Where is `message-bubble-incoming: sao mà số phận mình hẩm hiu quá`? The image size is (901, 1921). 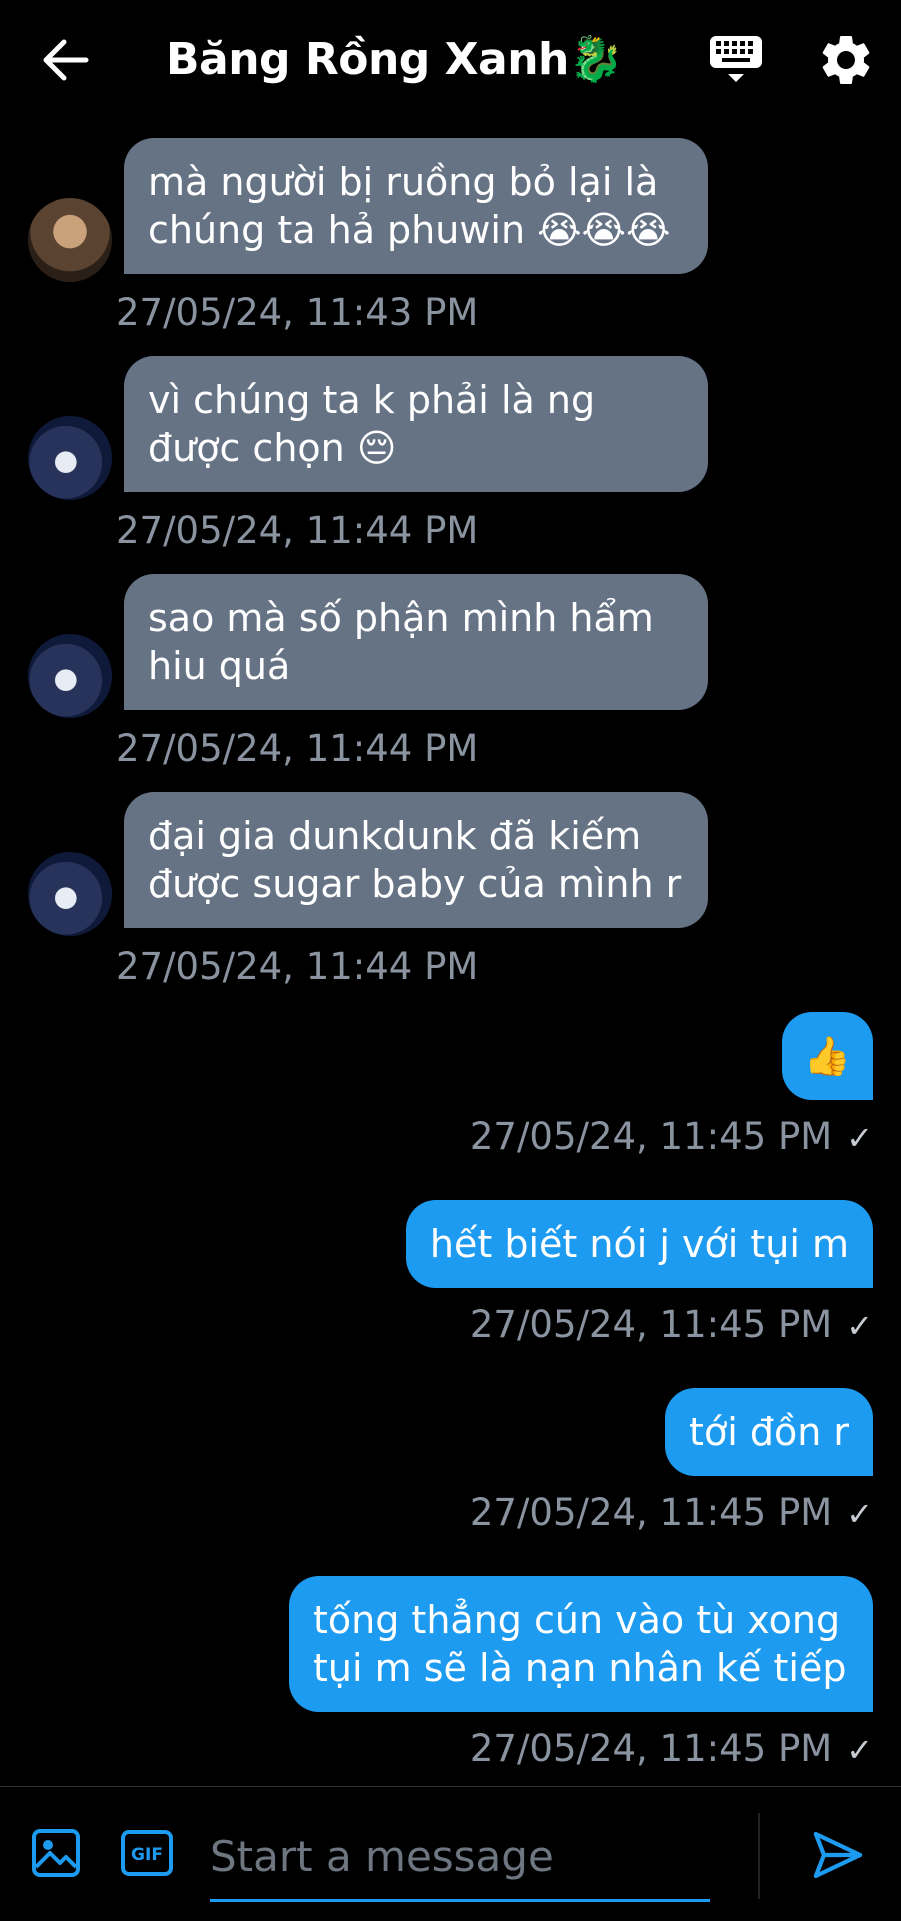
message-bubble-incoming: sao mà số phận mình hẩm hiu quá is located at coordinates (416, 642).